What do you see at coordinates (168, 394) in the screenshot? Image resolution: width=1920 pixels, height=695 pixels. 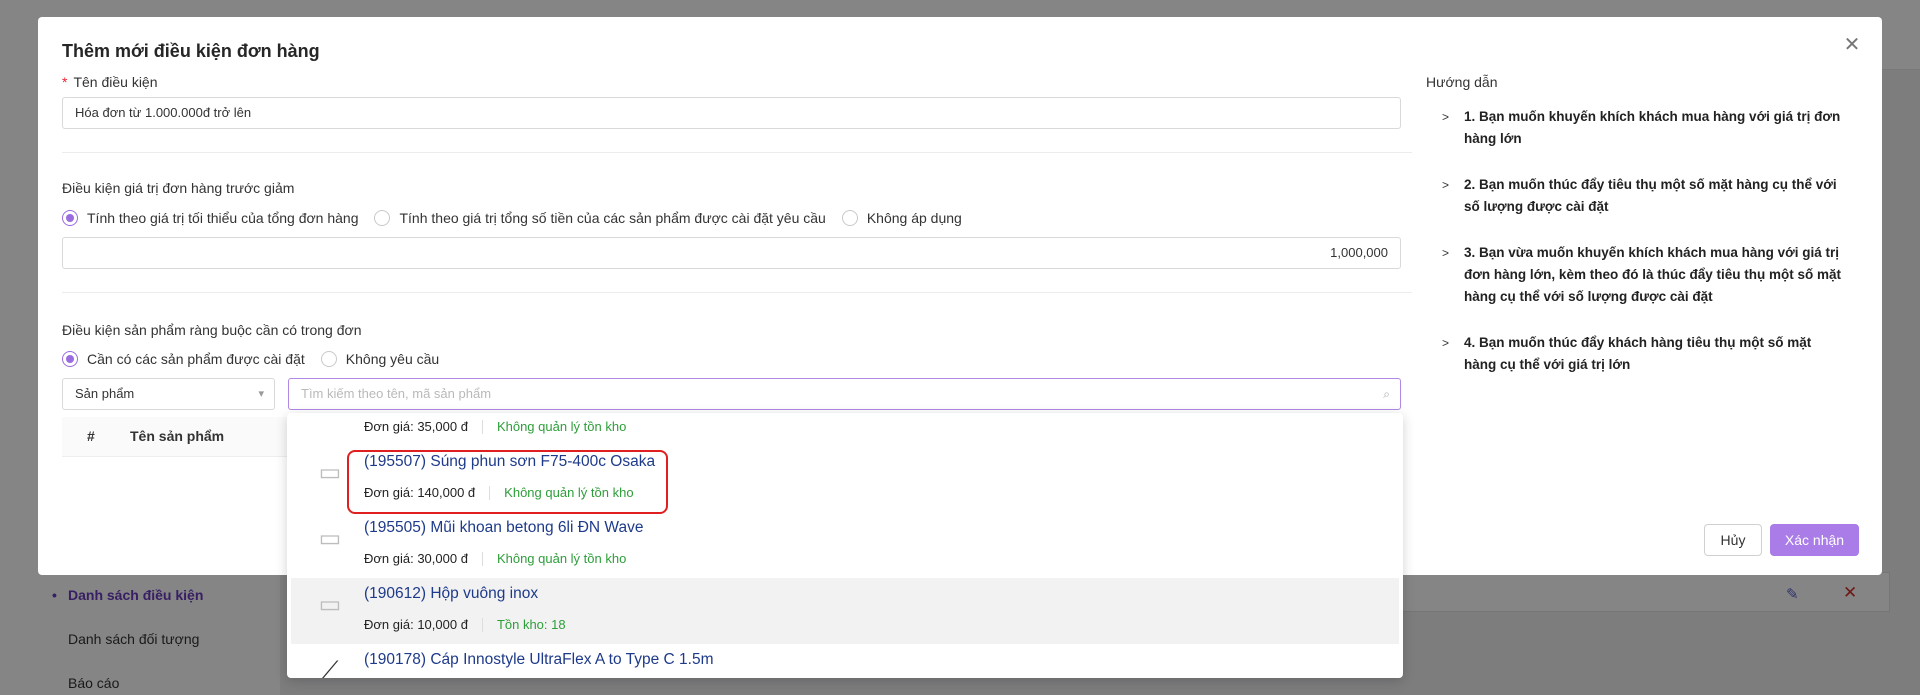 I see `product-type-select: Sản phẩm ▾` at bounding box center [168, 394].